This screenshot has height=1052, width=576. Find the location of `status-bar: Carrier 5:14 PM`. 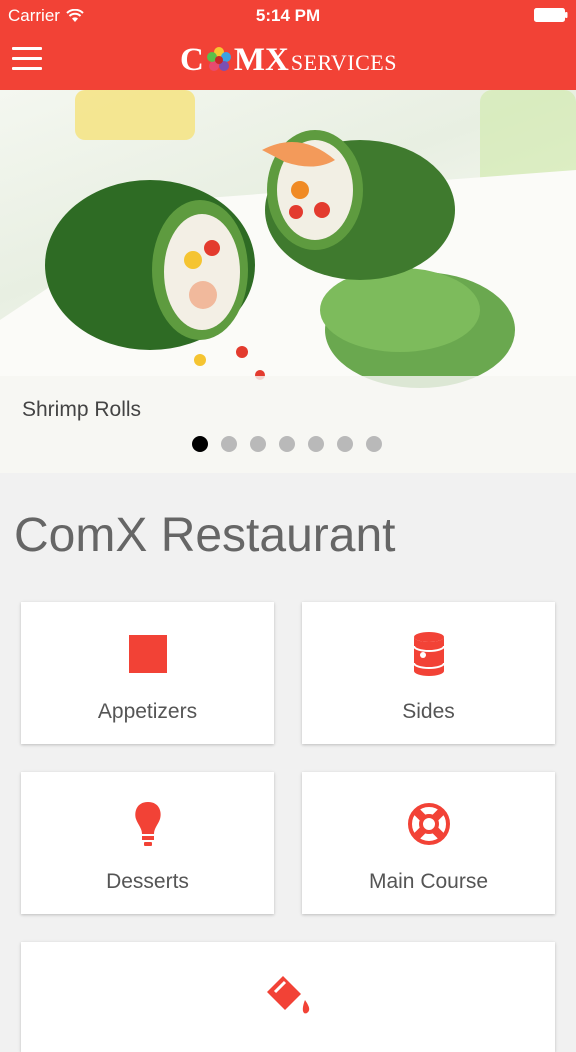

status-bar: Carrier 5:14 PM is located at coordinates (288, 15).